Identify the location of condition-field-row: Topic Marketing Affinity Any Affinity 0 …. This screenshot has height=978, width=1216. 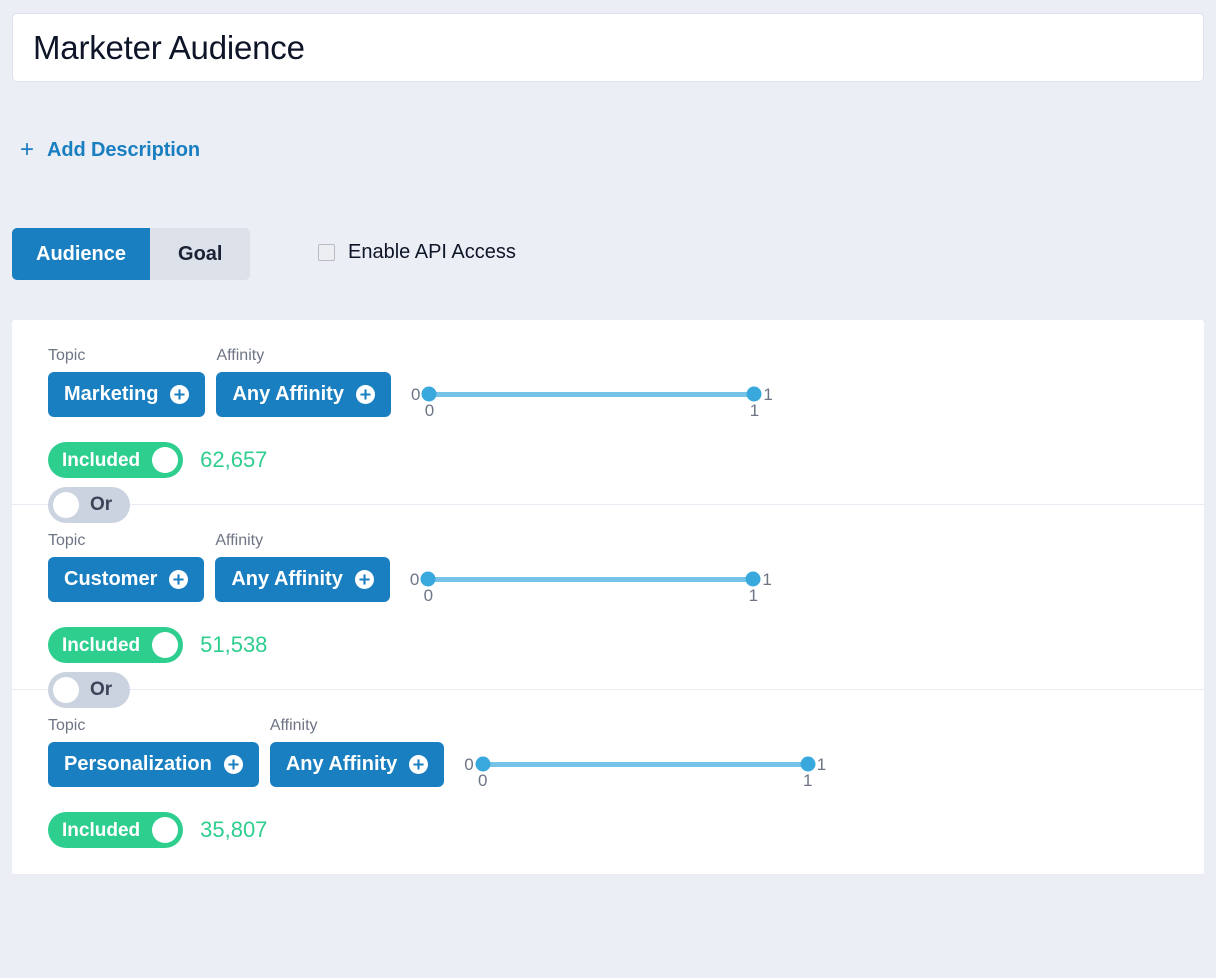
(626, 383).